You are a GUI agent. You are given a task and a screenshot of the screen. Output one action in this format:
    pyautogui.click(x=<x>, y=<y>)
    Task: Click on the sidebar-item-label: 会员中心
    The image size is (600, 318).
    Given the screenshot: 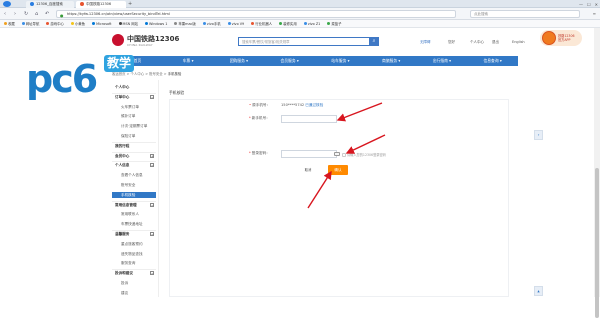 What is the action you would take?
    pyautogui.click(x=122, y=155)
    